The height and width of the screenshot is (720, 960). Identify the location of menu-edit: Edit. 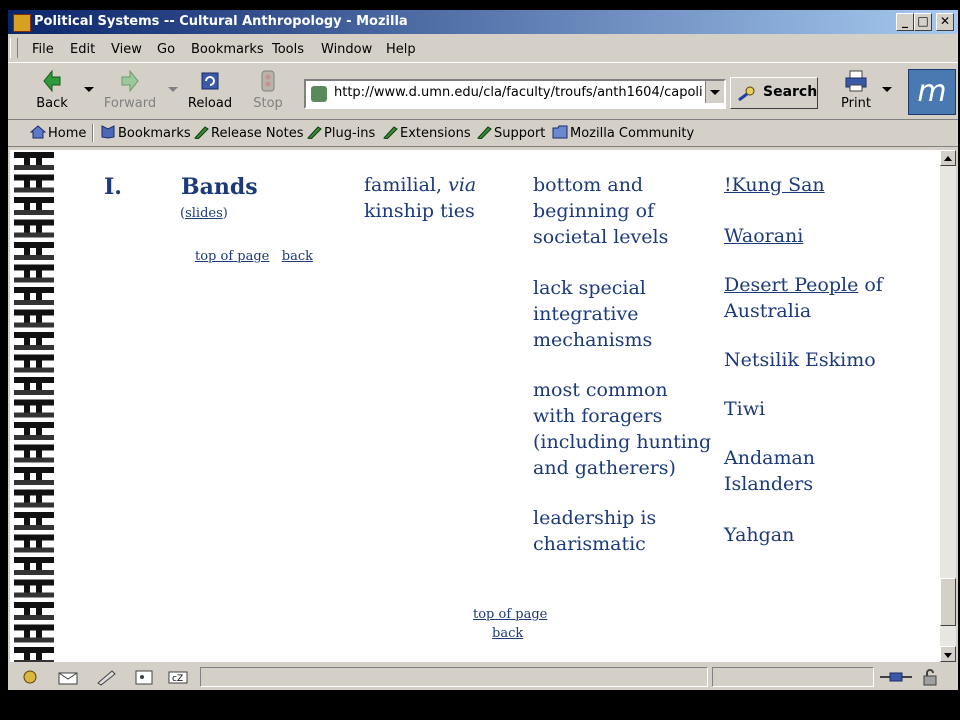
(82, 49).